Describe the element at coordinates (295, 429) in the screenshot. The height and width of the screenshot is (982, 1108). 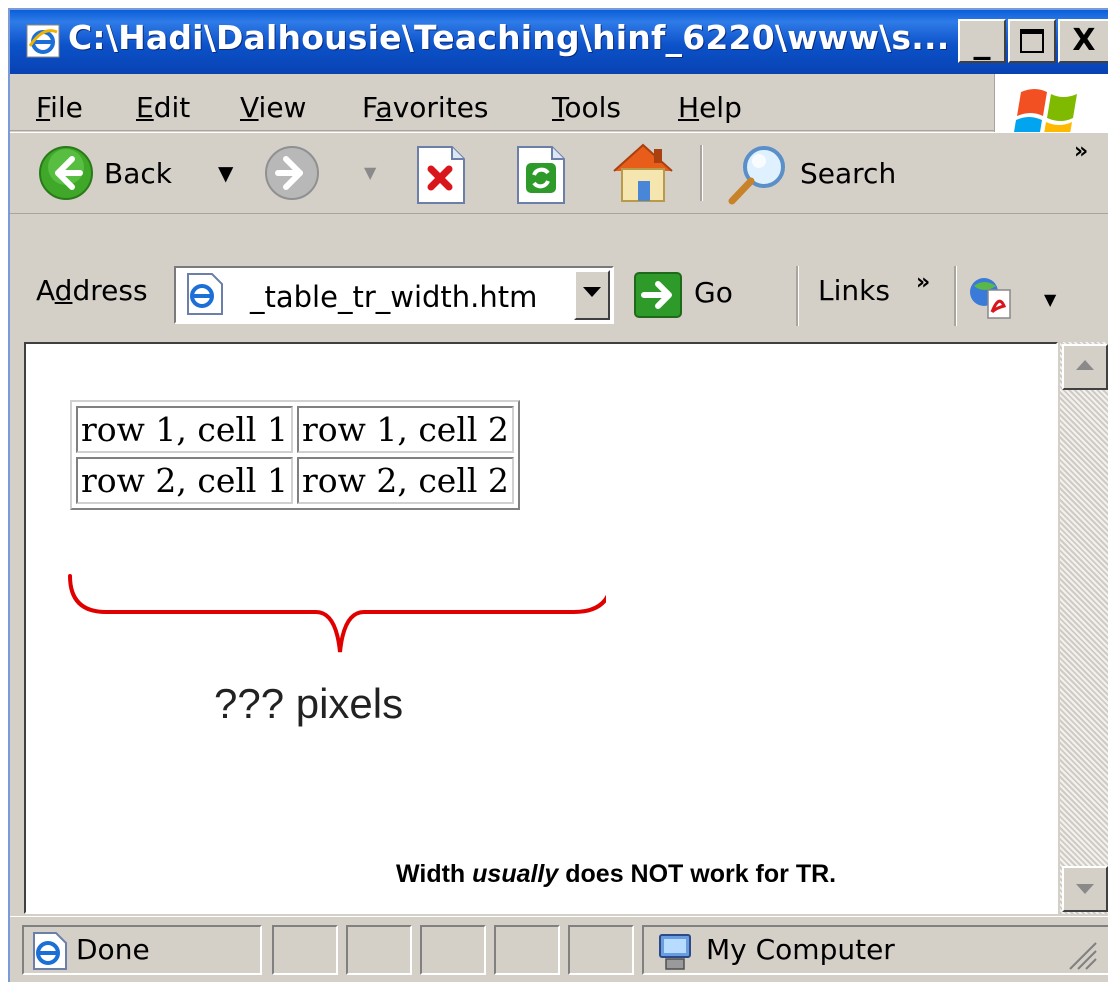
I see `table-row: row 1, cell 1 row 1, cell 2` at that location.